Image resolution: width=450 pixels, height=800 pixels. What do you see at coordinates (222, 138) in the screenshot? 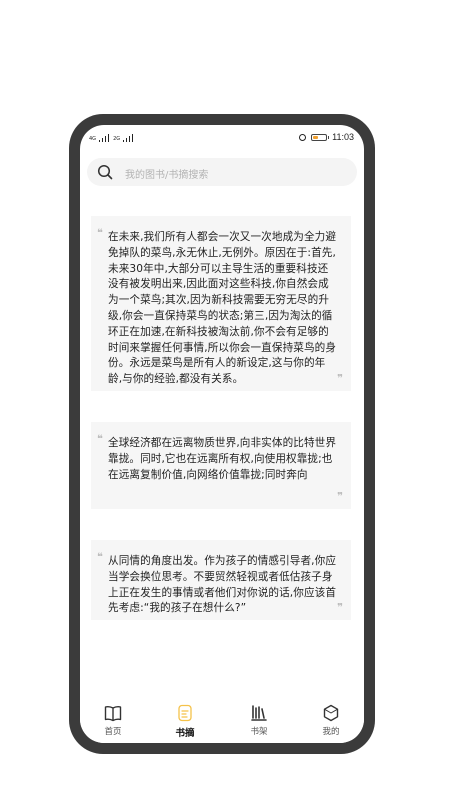
I see `status-bar: 4G 2G 11:03` at bounding box center [222, 138].